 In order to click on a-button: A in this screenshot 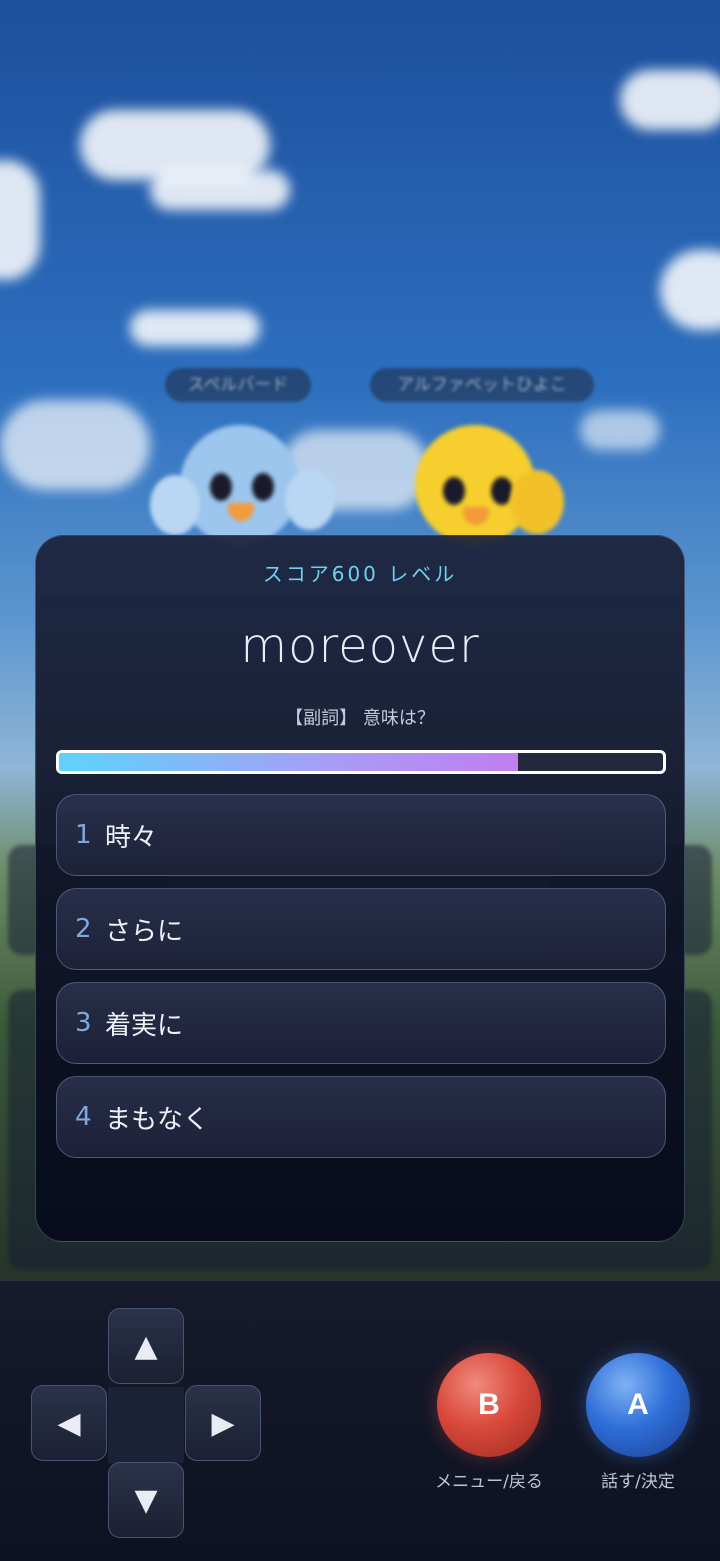, I will do `click(638, 1405)`.